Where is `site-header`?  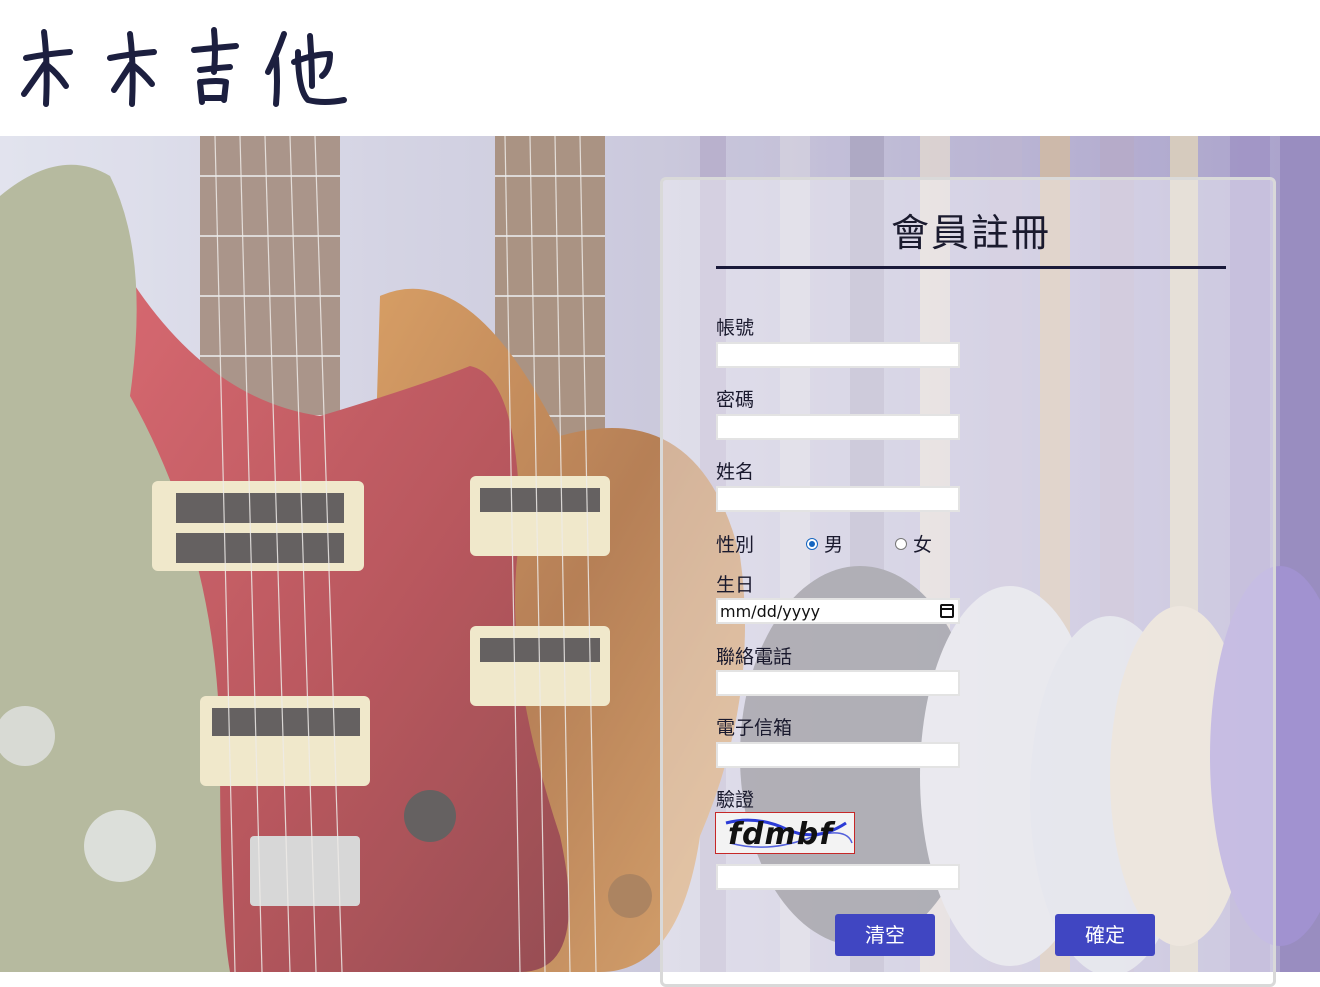
site-header is located at coordinates (660, 68).